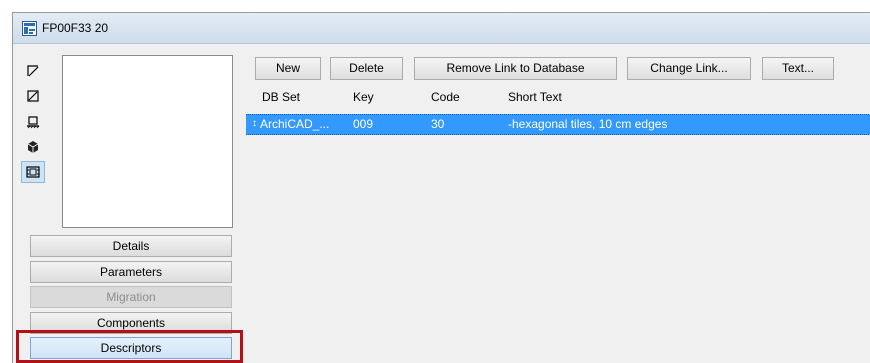 This screenshot has height=363, width=870. I want to click on cell-key: 009, so click(363, 124).